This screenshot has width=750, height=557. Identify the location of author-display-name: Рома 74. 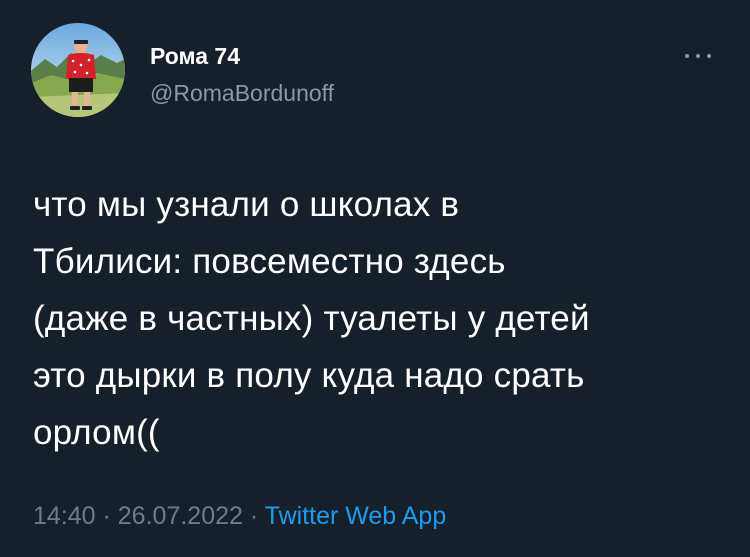
(195, 56).